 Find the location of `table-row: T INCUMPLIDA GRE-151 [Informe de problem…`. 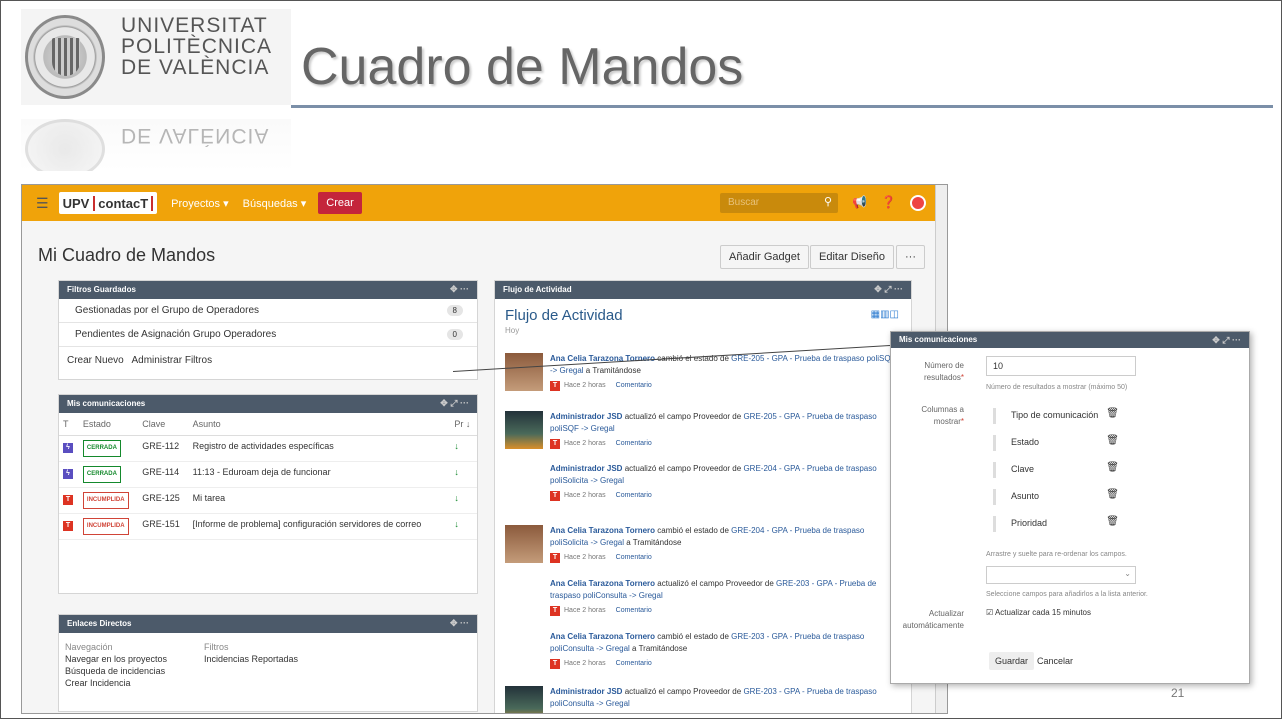

table-row: T INCUMPLIDA GRE-151 [Informe de problem… is located at coordinates (268, 526).